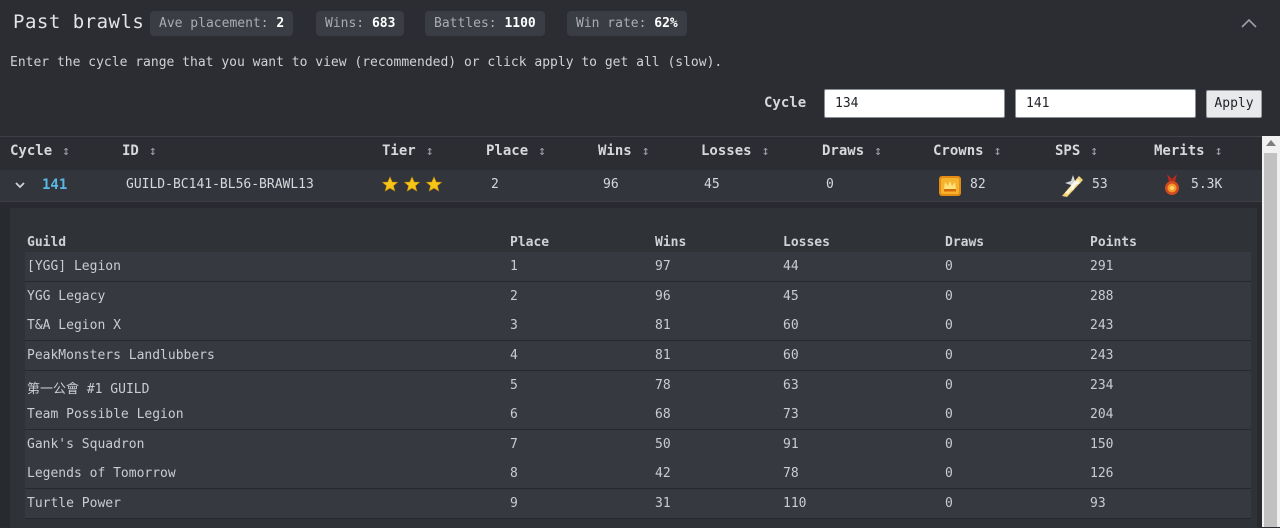  Describe the element at coordinates (1113, 242) in the screenshot. I see `sub-col-points: Points` at that location.